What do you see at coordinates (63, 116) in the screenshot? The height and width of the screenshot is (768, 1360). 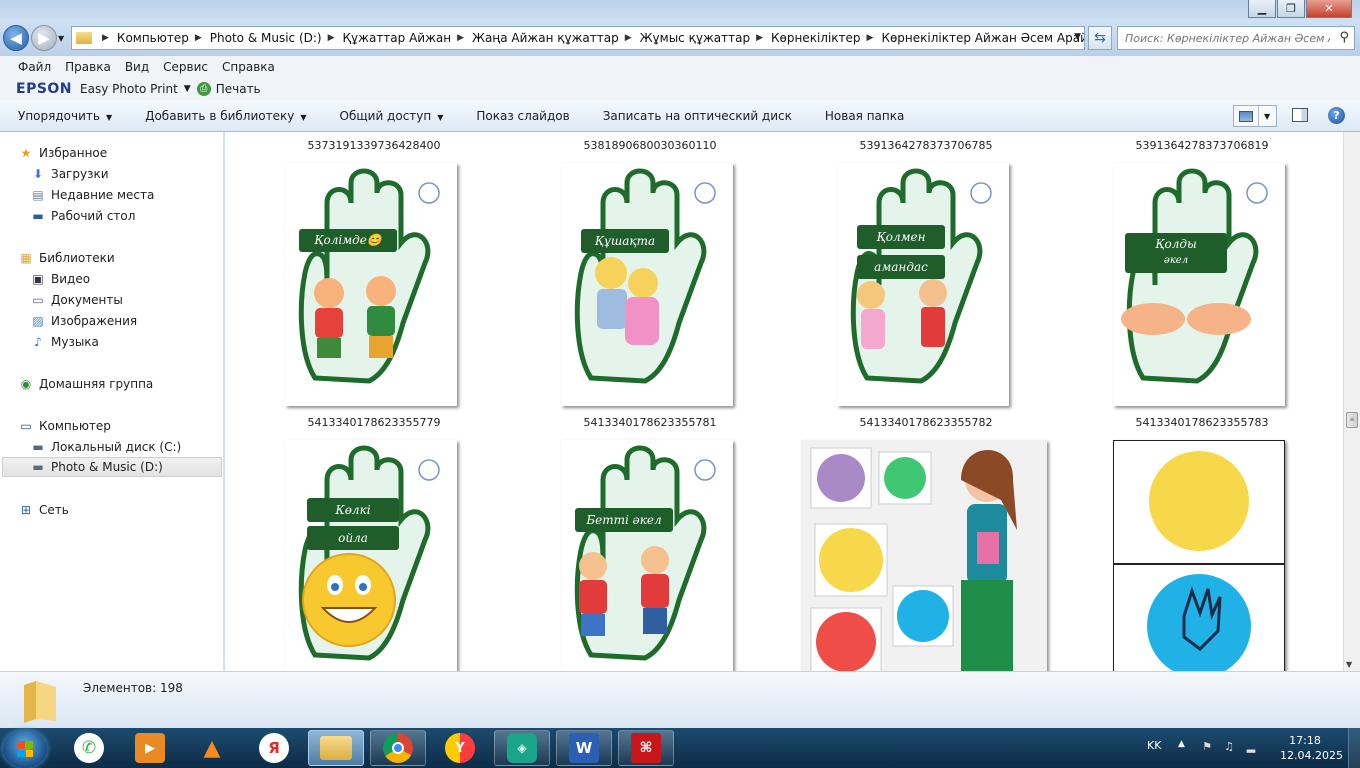 I see `organize-button: Упорядочить ▼` at bounding box center [63, 116].